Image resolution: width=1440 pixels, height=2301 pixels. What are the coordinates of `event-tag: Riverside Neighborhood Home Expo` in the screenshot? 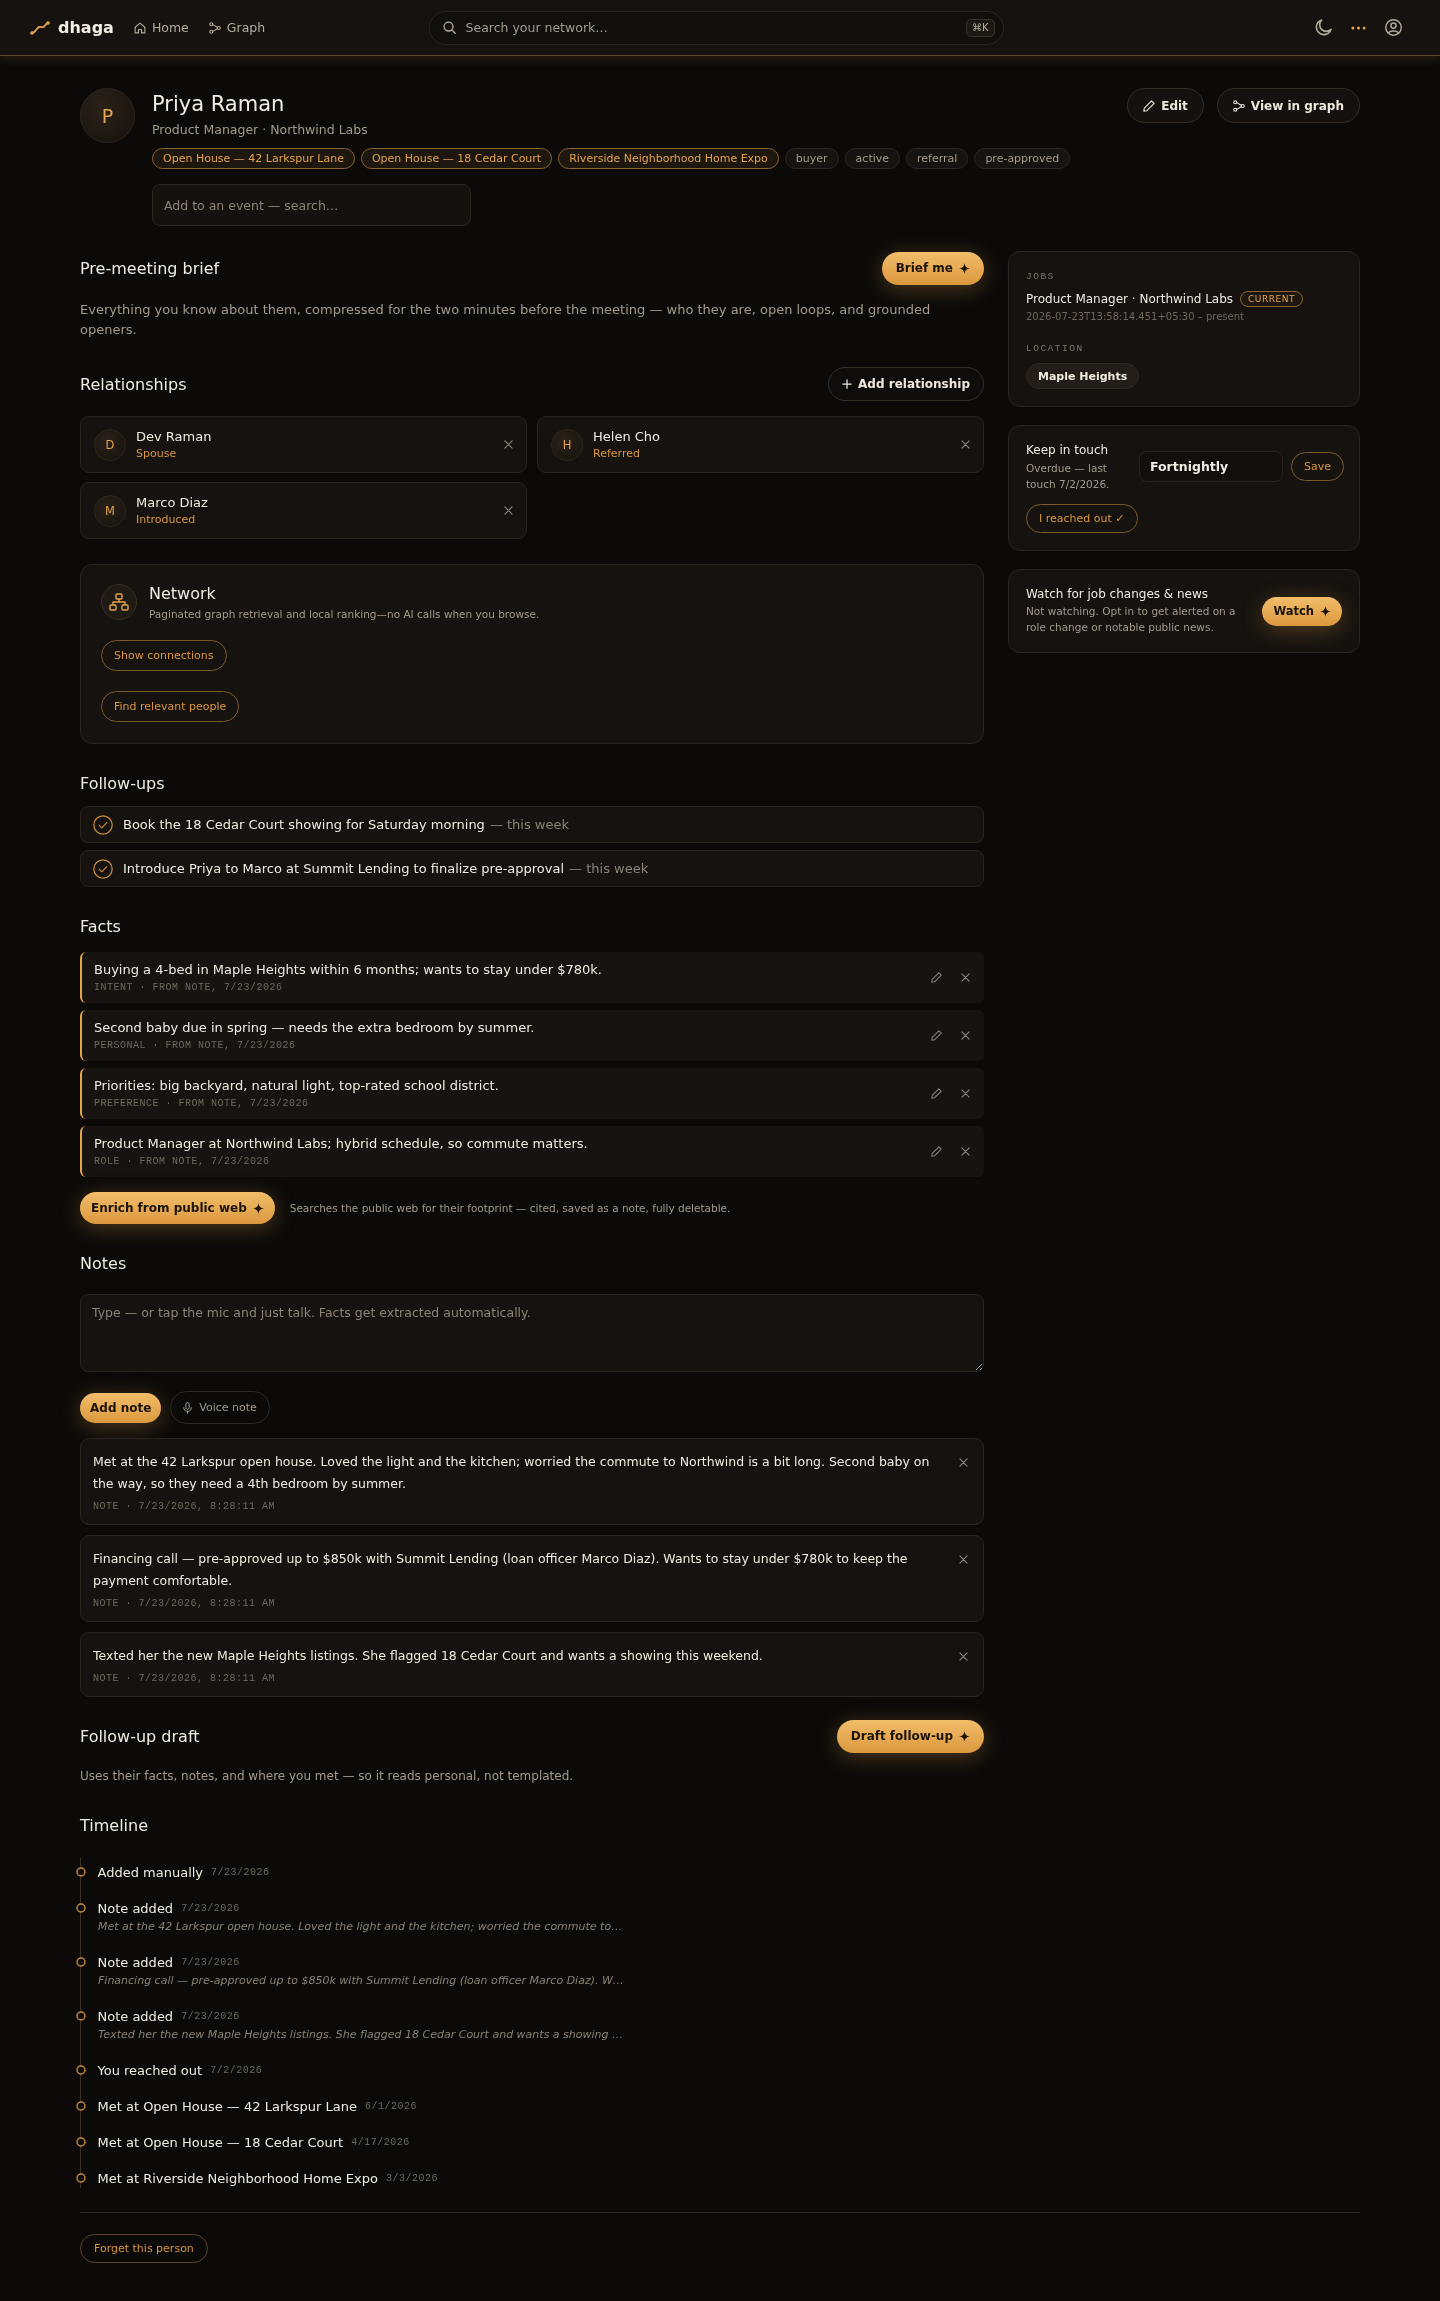 It's located at (668, 158).